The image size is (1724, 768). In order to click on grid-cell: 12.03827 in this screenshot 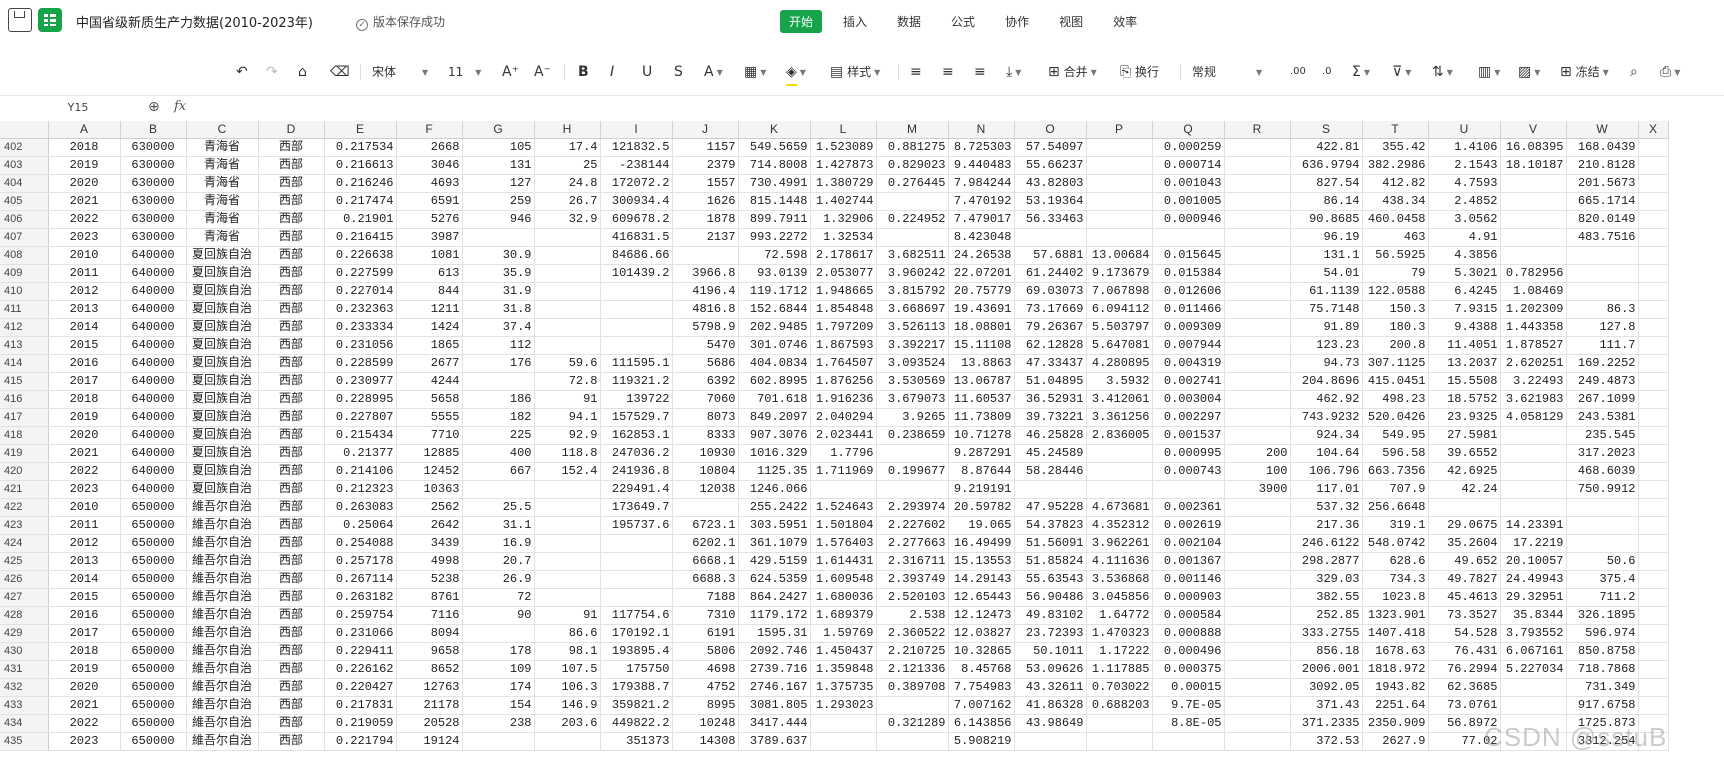, I will do `click(981, 633)`.